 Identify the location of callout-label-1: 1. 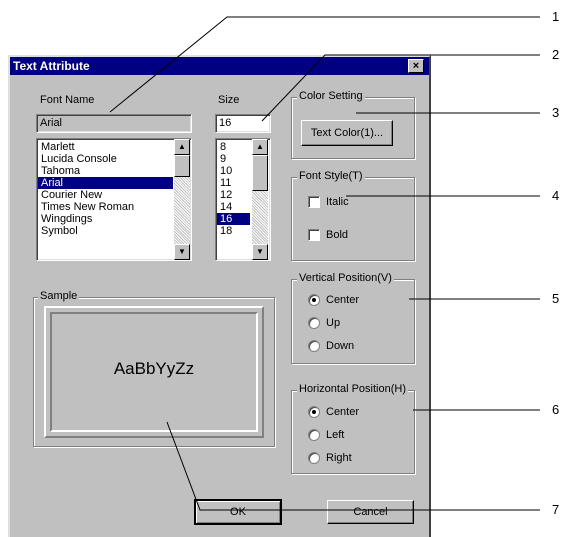
(556, 16).